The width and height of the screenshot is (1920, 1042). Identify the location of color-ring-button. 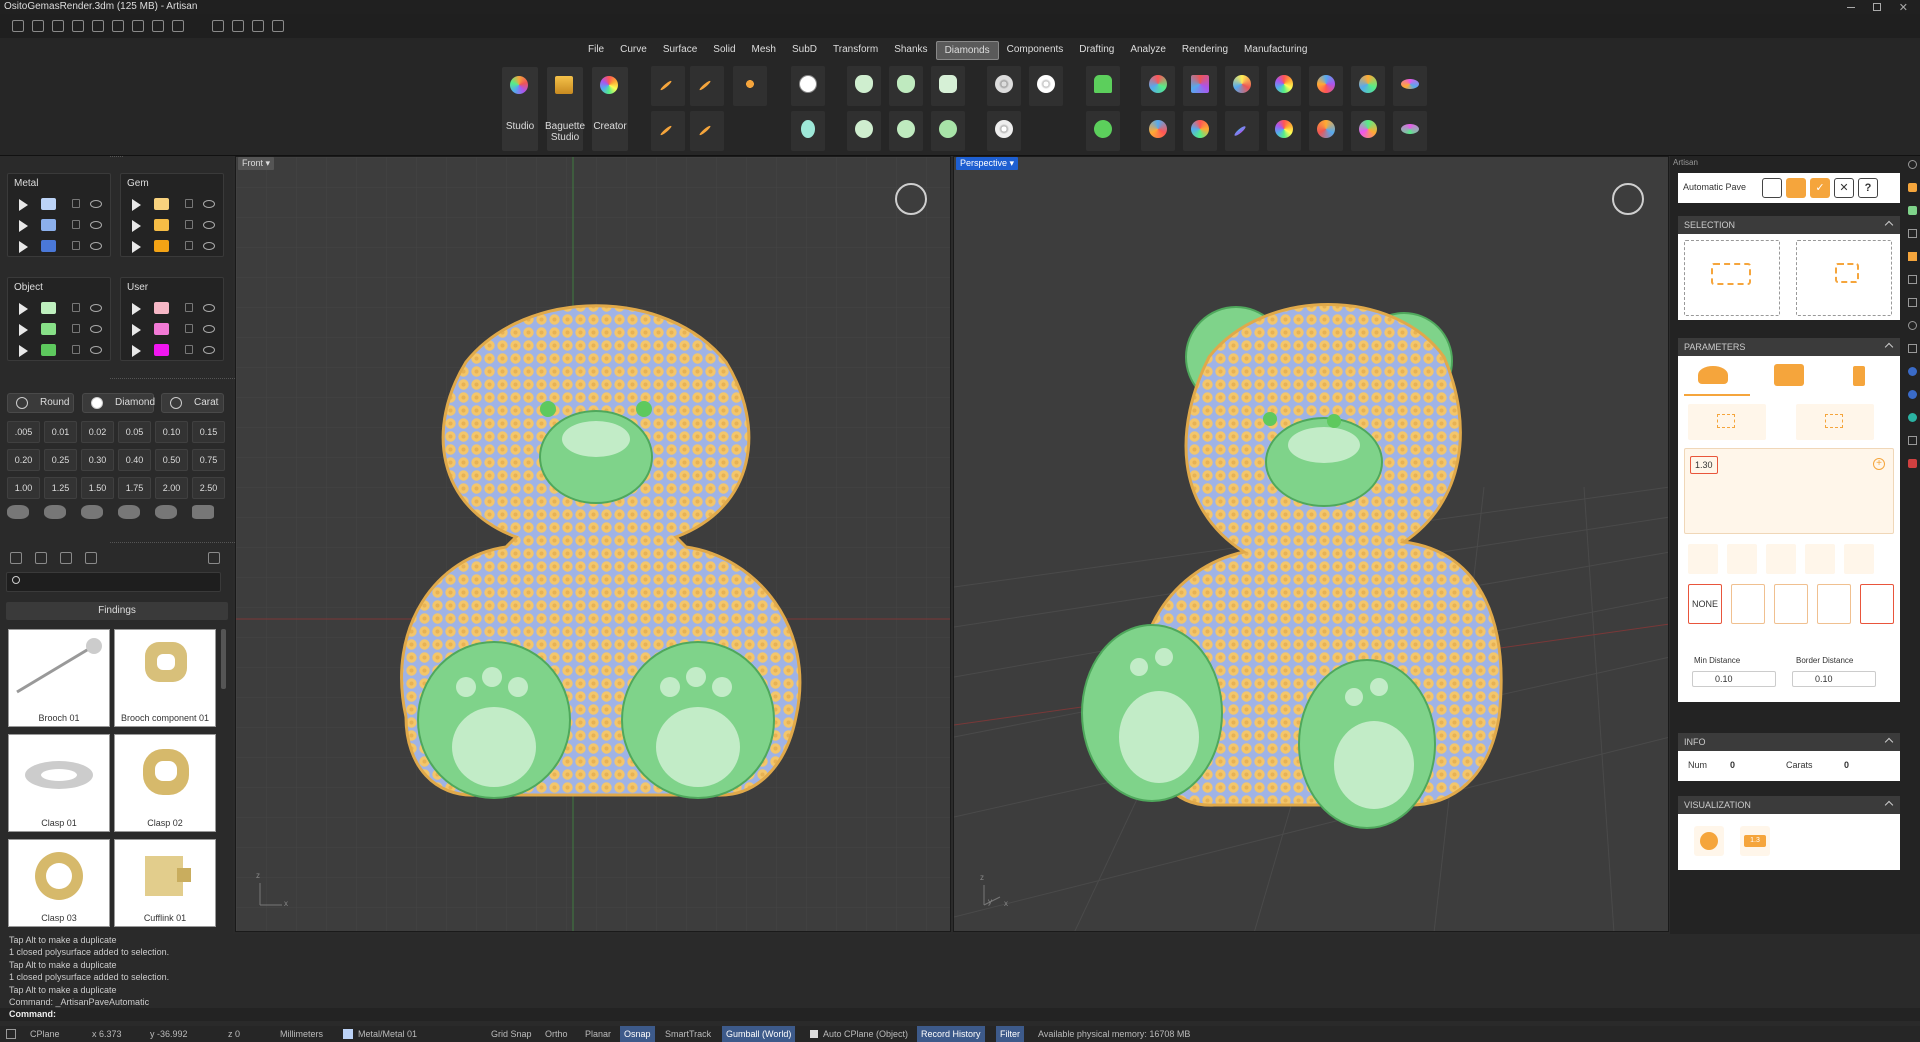
(1200, 131).